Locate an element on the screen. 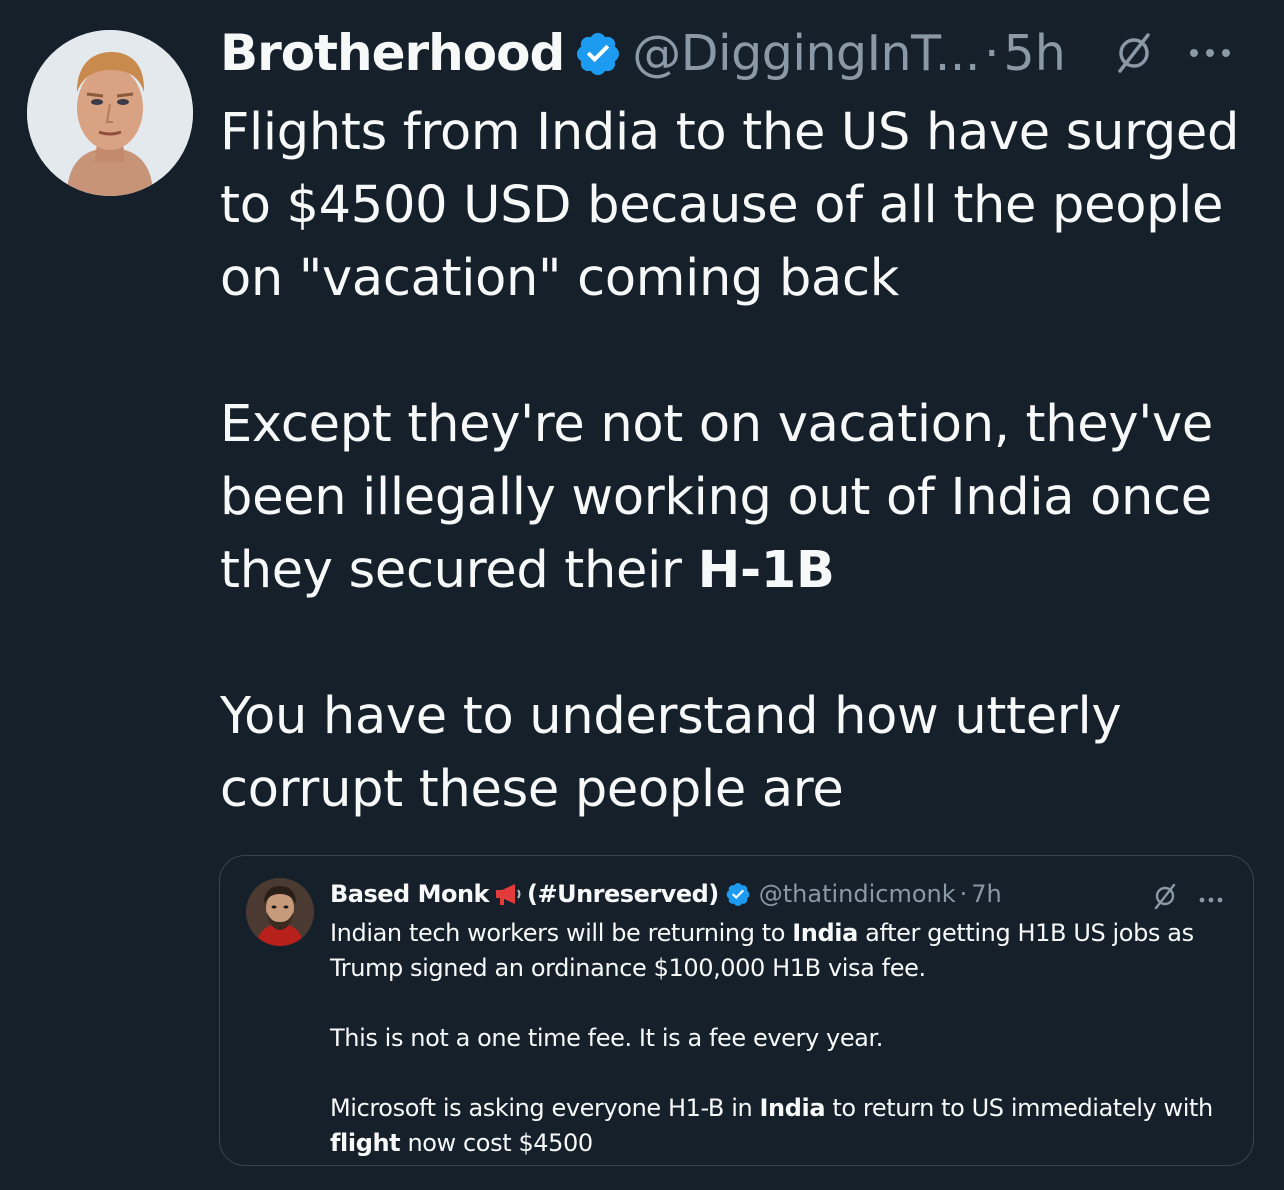 The width and height of the screenshot is (1284, 1190). quoted-avatar-image is located at coordinates (280, 912).